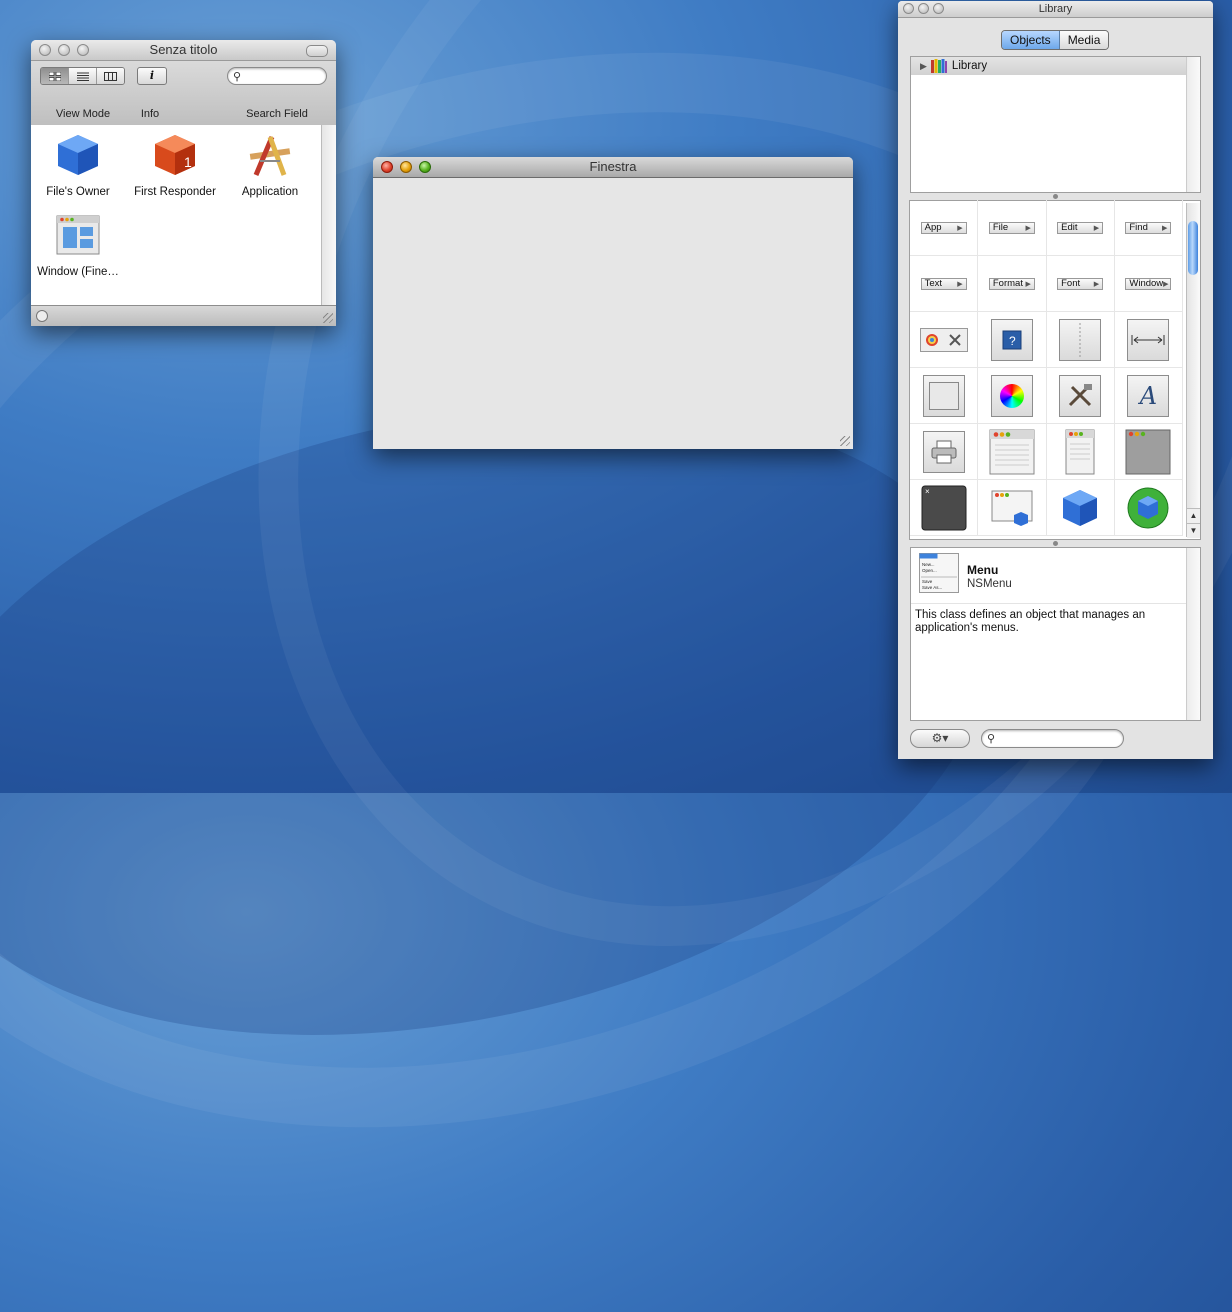 The width and height of the screenshot is (1232, 1312). I want to click on object-format-menu: Format ▶, so click(1012, 284).